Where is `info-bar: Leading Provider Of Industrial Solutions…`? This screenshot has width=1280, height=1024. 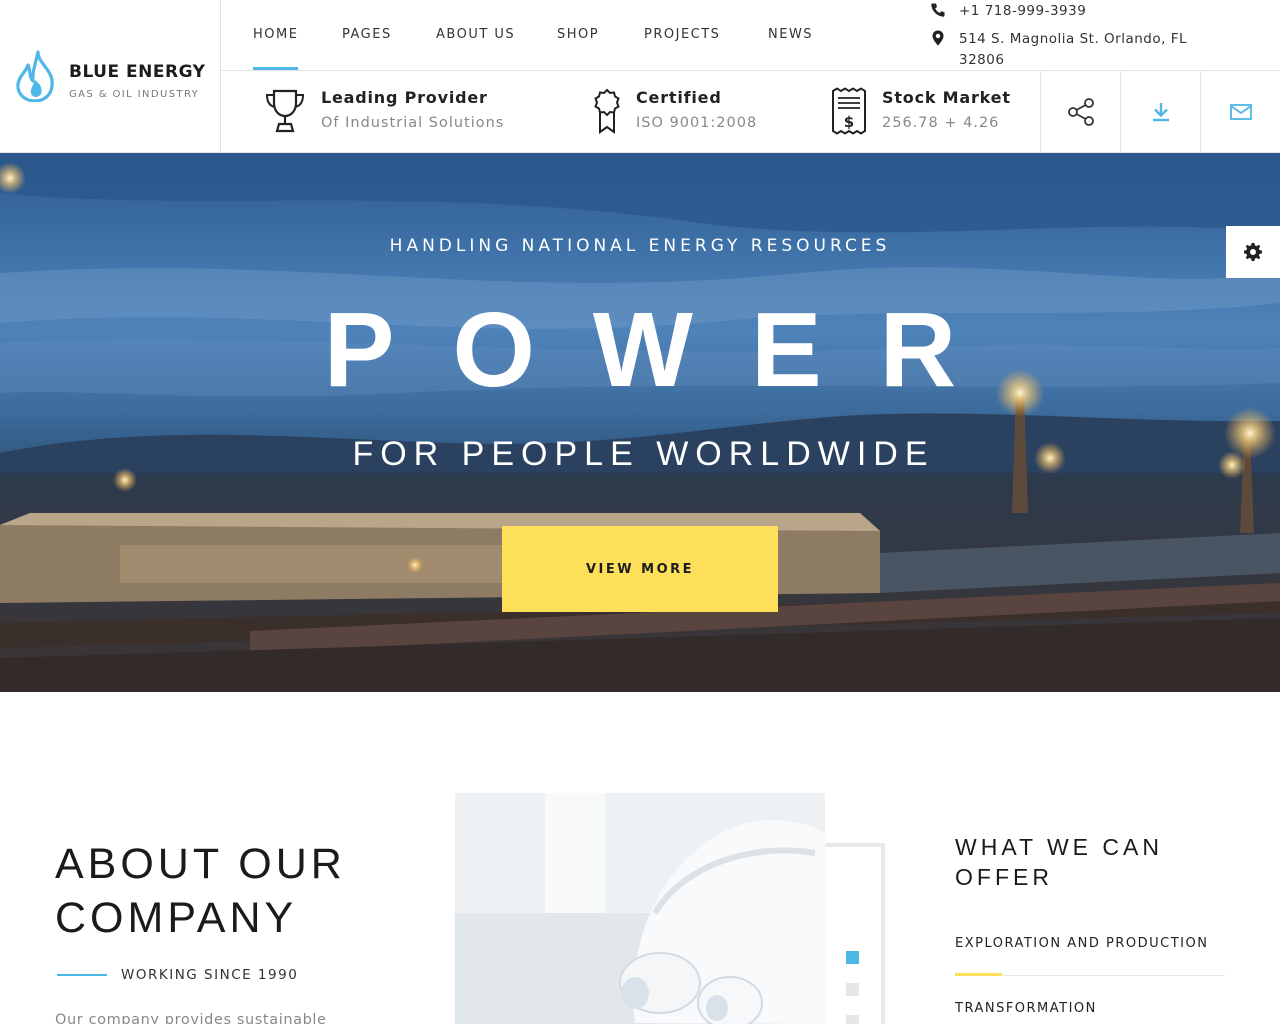 info-bar: Leading Provider Of Industrial Solutions… is located at coordinates (750, 112).